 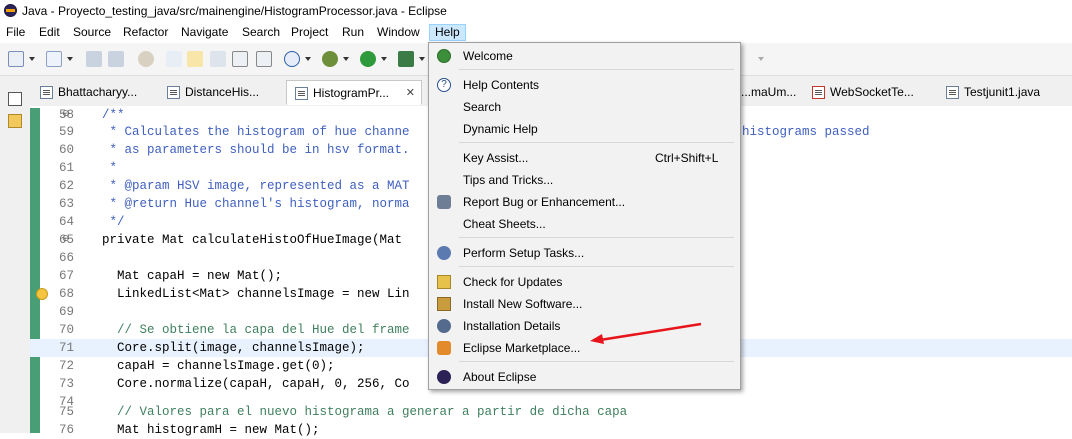 I want to click on warning-icon, so click(x=42, y=294).